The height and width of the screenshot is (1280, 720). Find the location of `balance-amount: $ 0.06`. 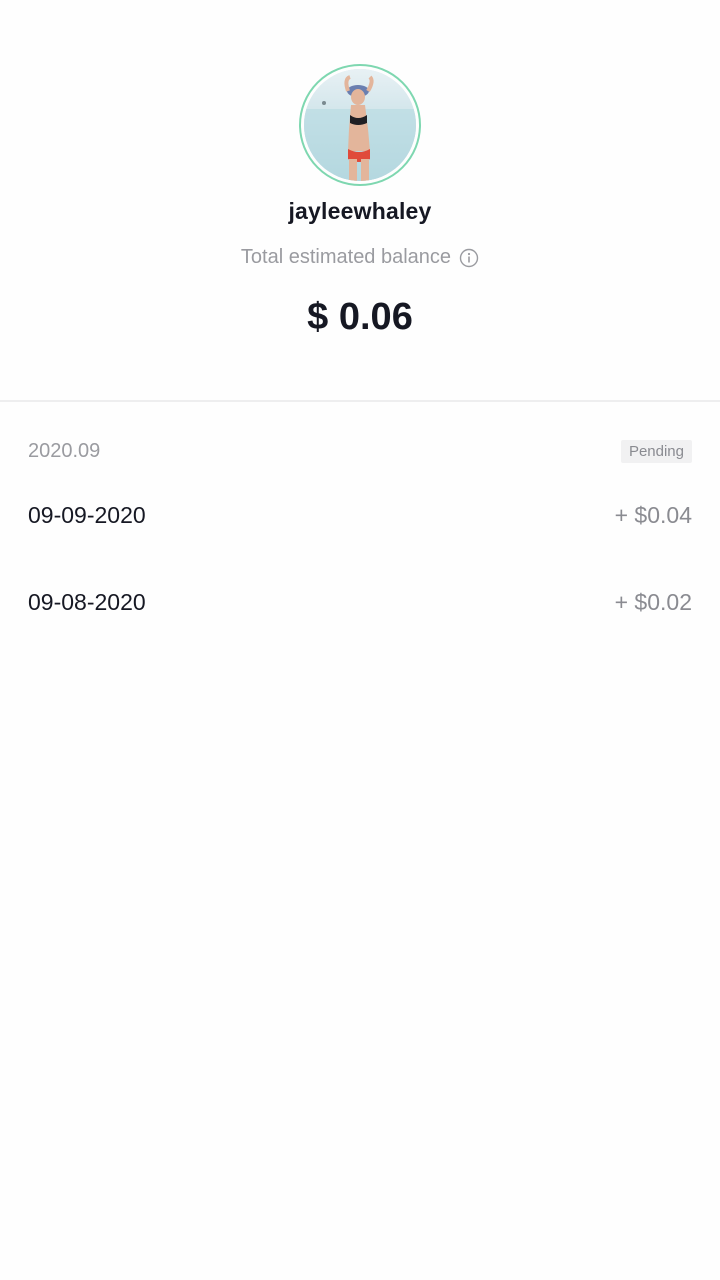

balance-amount: $ 0.06 is located at coordinates (360, 317).